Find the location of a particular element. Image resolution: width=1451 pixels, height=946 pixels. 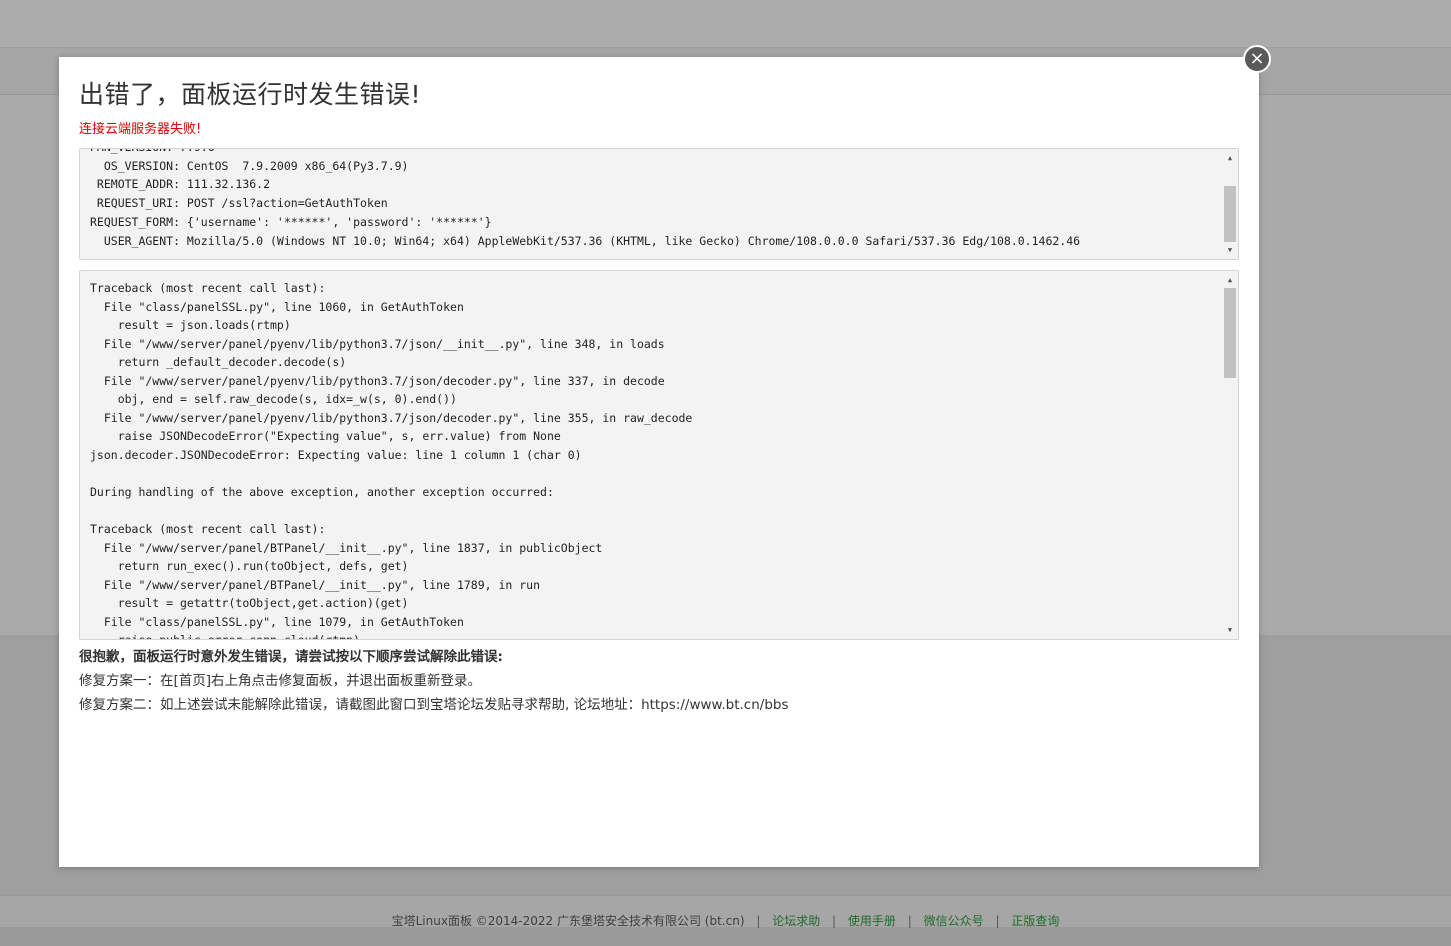

footer-link-license: 正版查询 is located at coordinates (1035, 921).